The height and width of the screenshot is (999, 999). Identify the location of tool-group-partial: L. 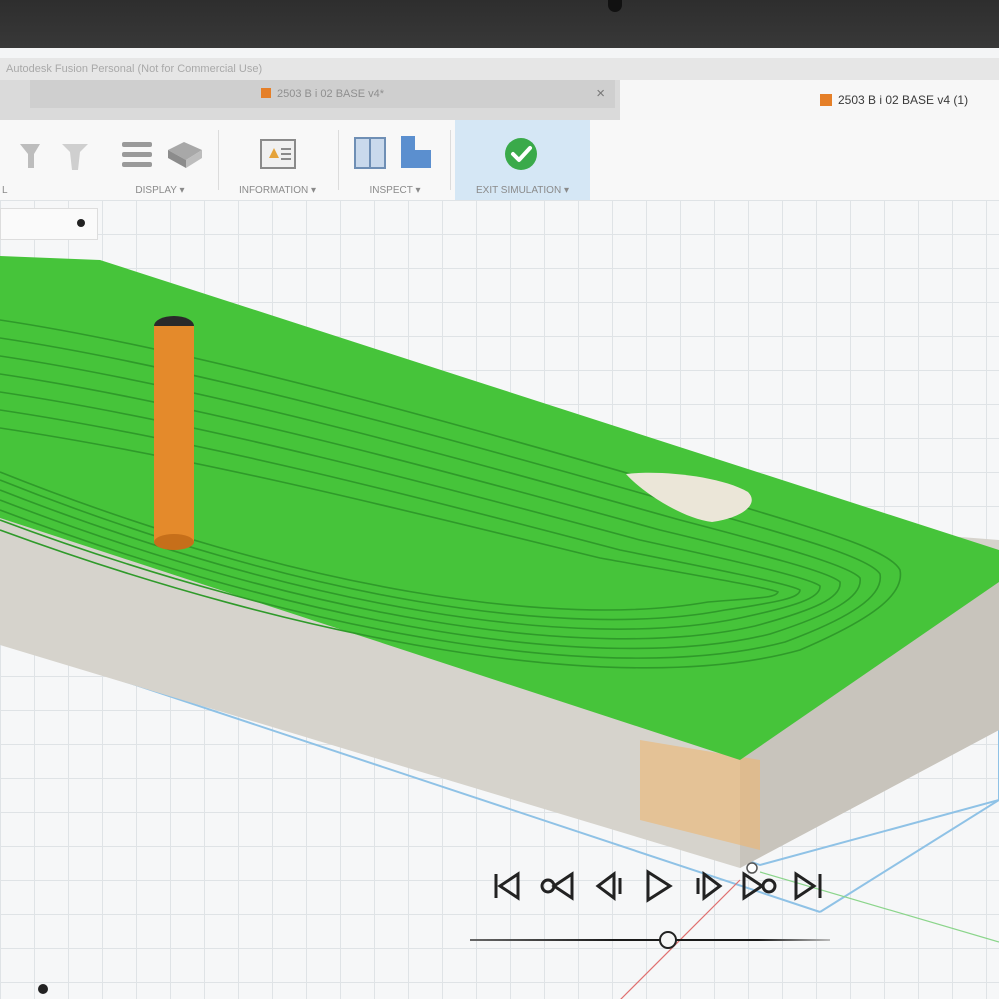
(50, 160).